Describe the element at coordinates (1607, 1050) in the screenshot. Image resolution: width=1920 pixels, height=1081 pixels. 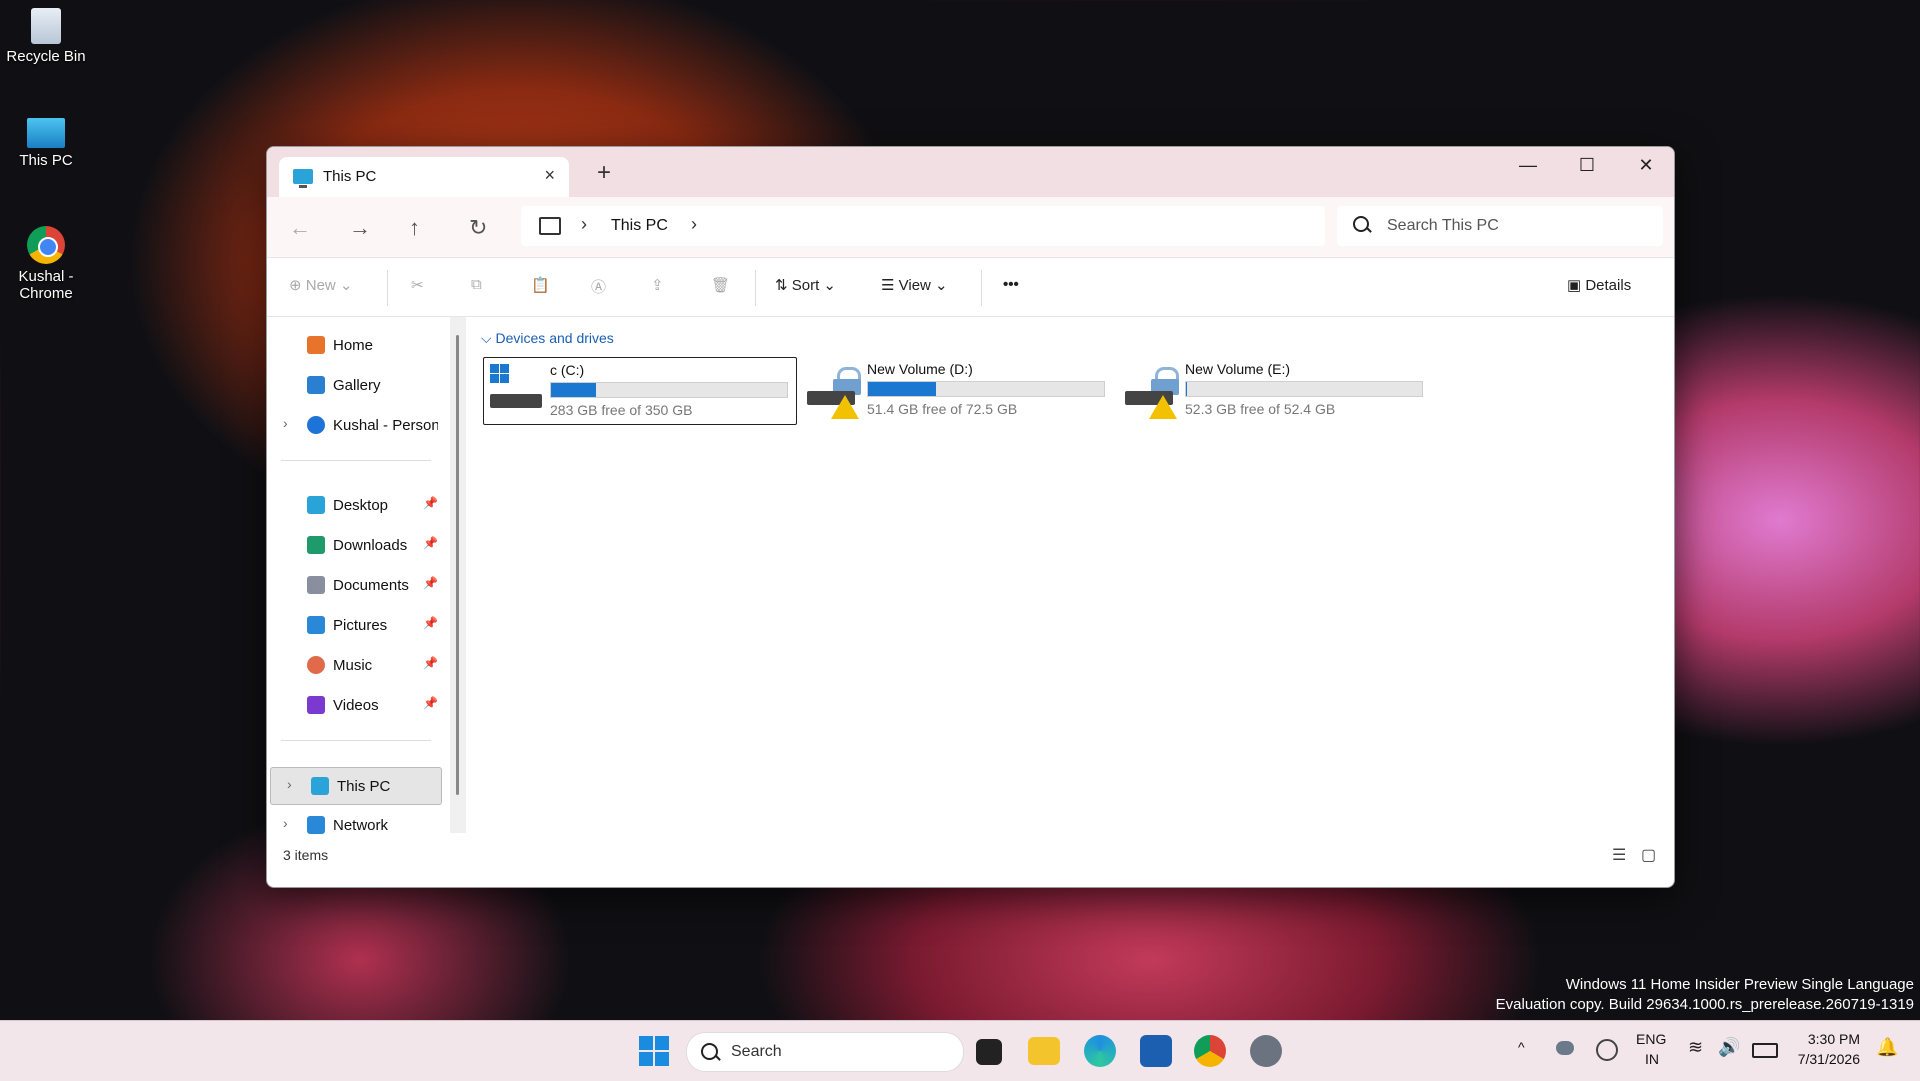
I see `security-tray-icon` at that location.